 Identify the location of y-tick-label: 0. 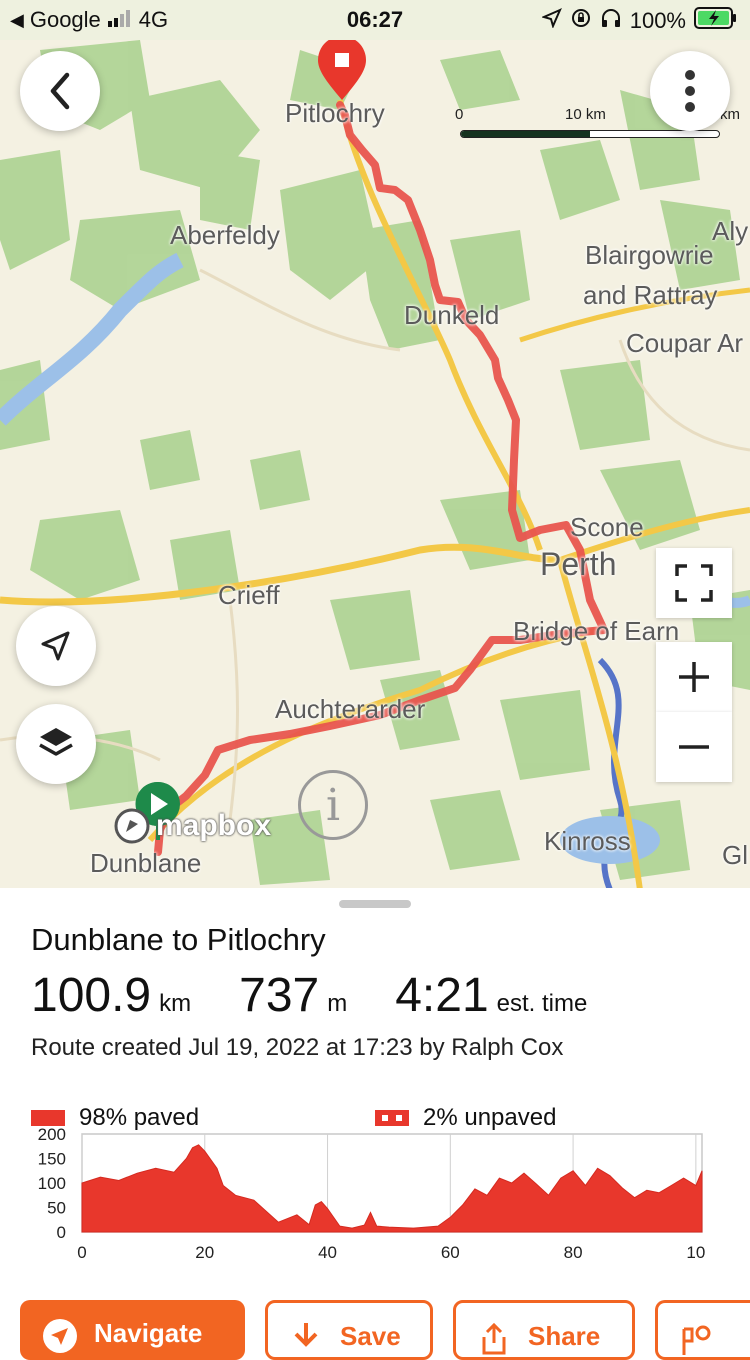
(61, 1232).